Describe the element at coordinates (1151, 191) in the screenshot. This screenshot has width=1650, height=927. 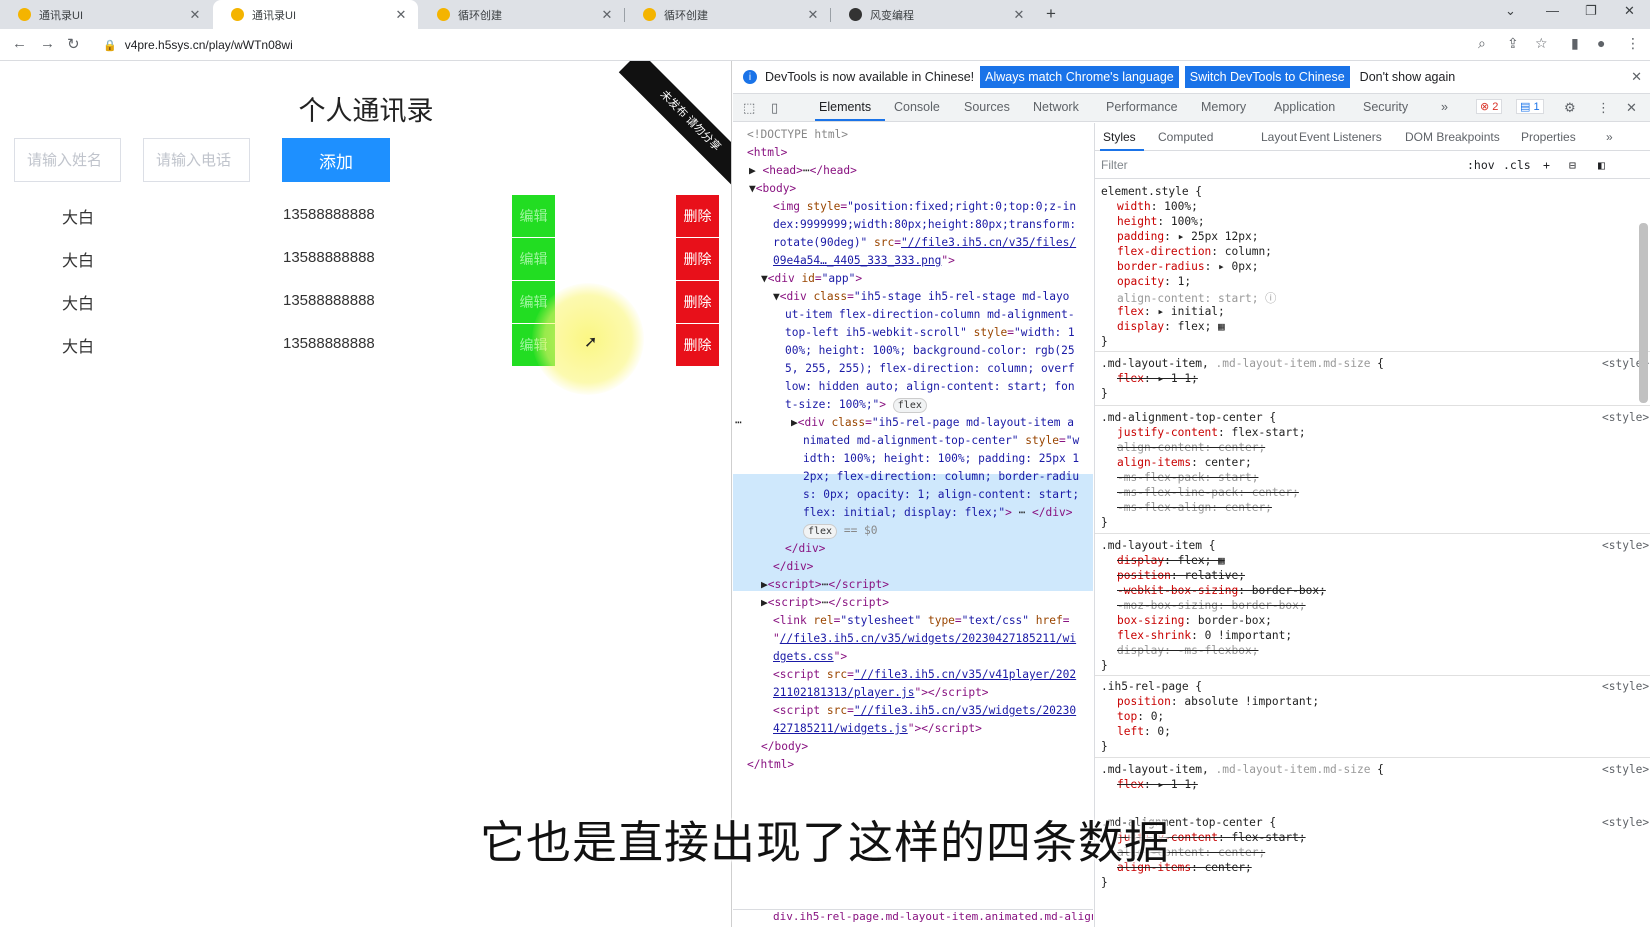
I see `css-rule-selector: element.style {` at that location.